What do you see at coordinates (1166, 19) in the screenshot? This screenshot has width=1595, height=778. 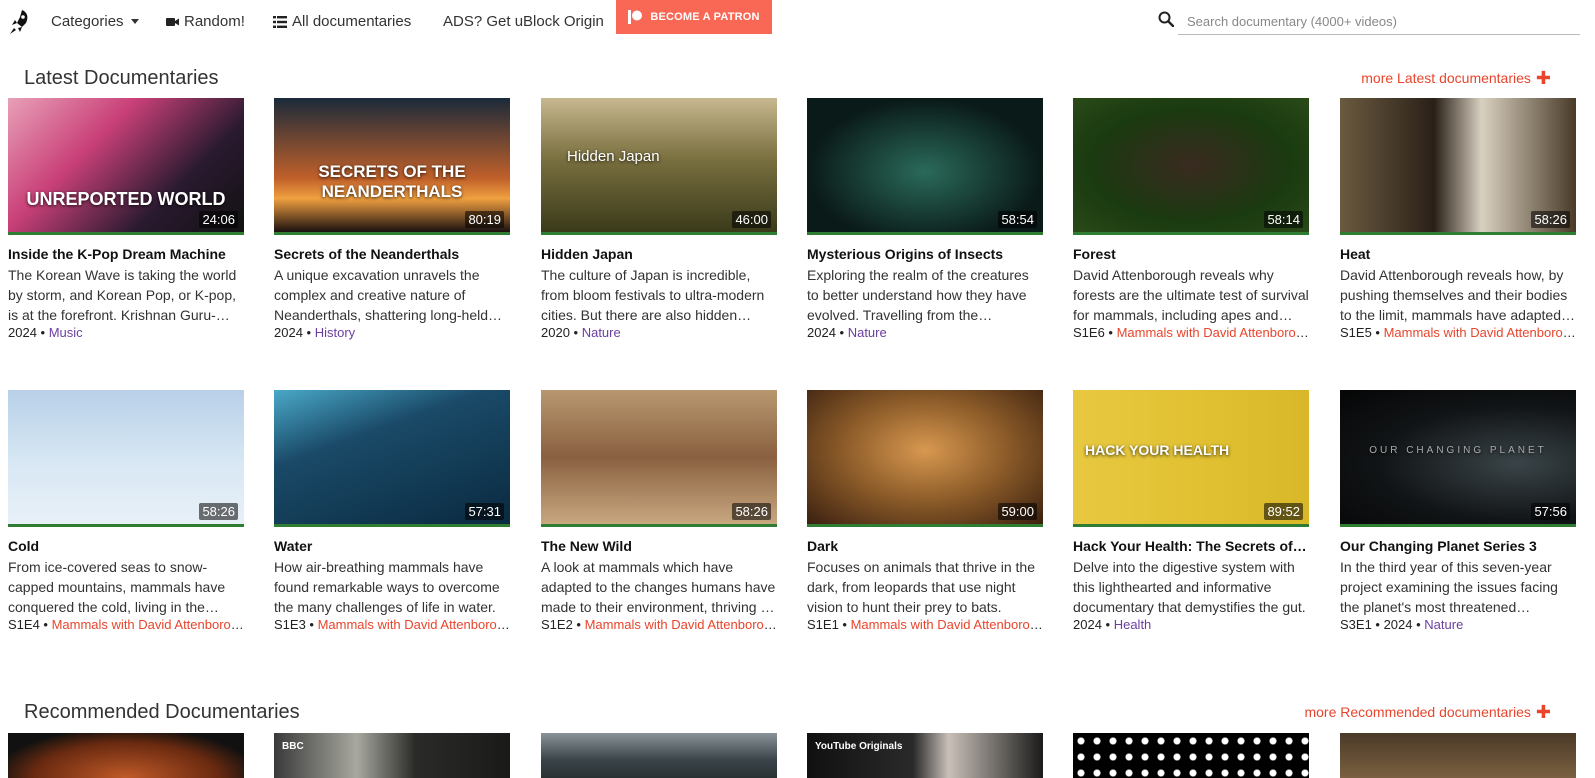 I see `search-icon` at bounding box center [1166, 19].